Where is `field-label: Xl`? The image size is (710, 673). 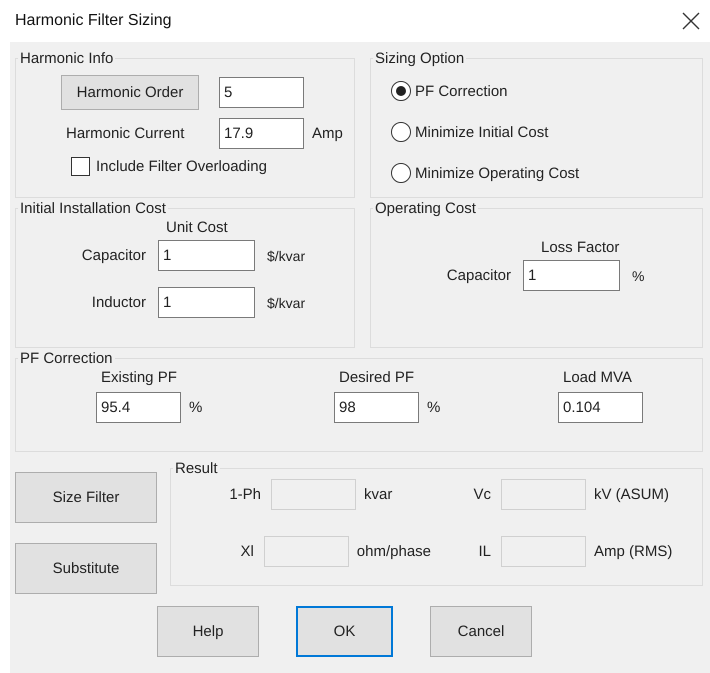 field-label: Xl is located at coordinates (246, 551).